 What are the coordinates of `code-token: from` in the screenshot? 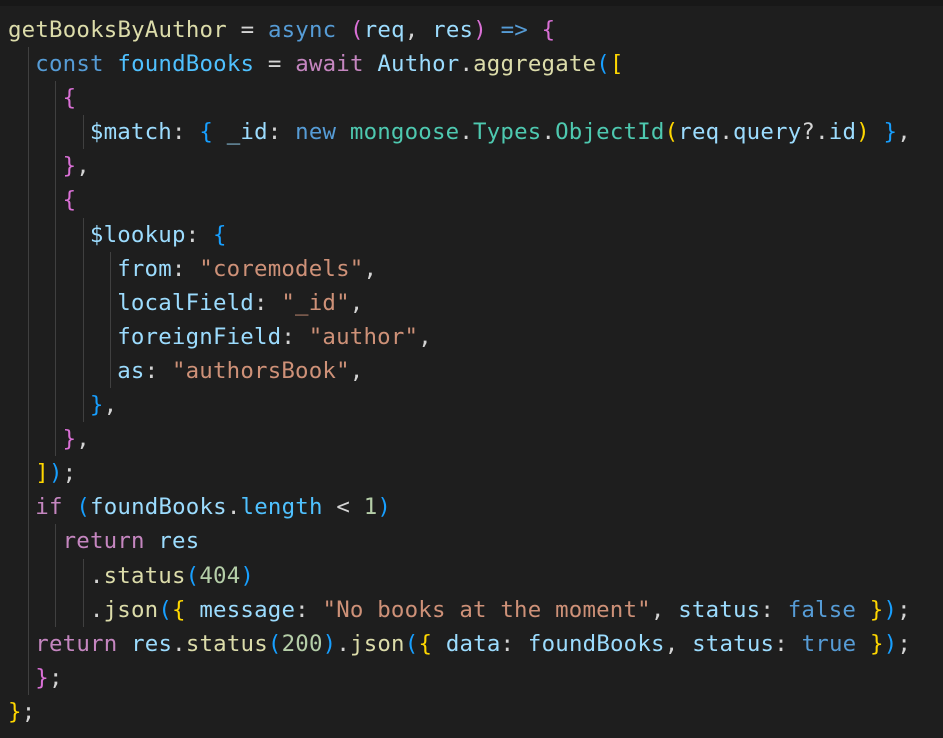 It's located at (144, 268).